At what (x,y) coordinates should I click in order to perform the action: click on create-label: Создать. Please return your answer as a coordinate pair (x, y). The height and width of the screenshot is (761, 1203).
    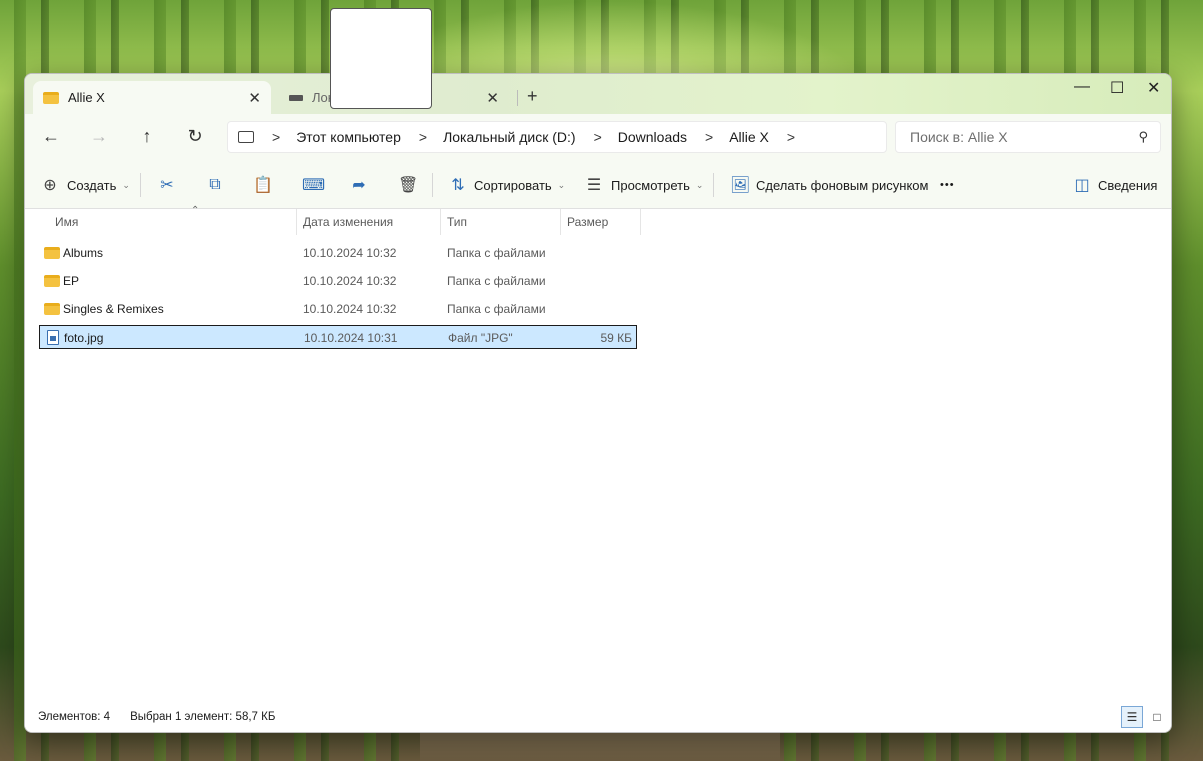
    Looking at the image, I should click on (92, 185).